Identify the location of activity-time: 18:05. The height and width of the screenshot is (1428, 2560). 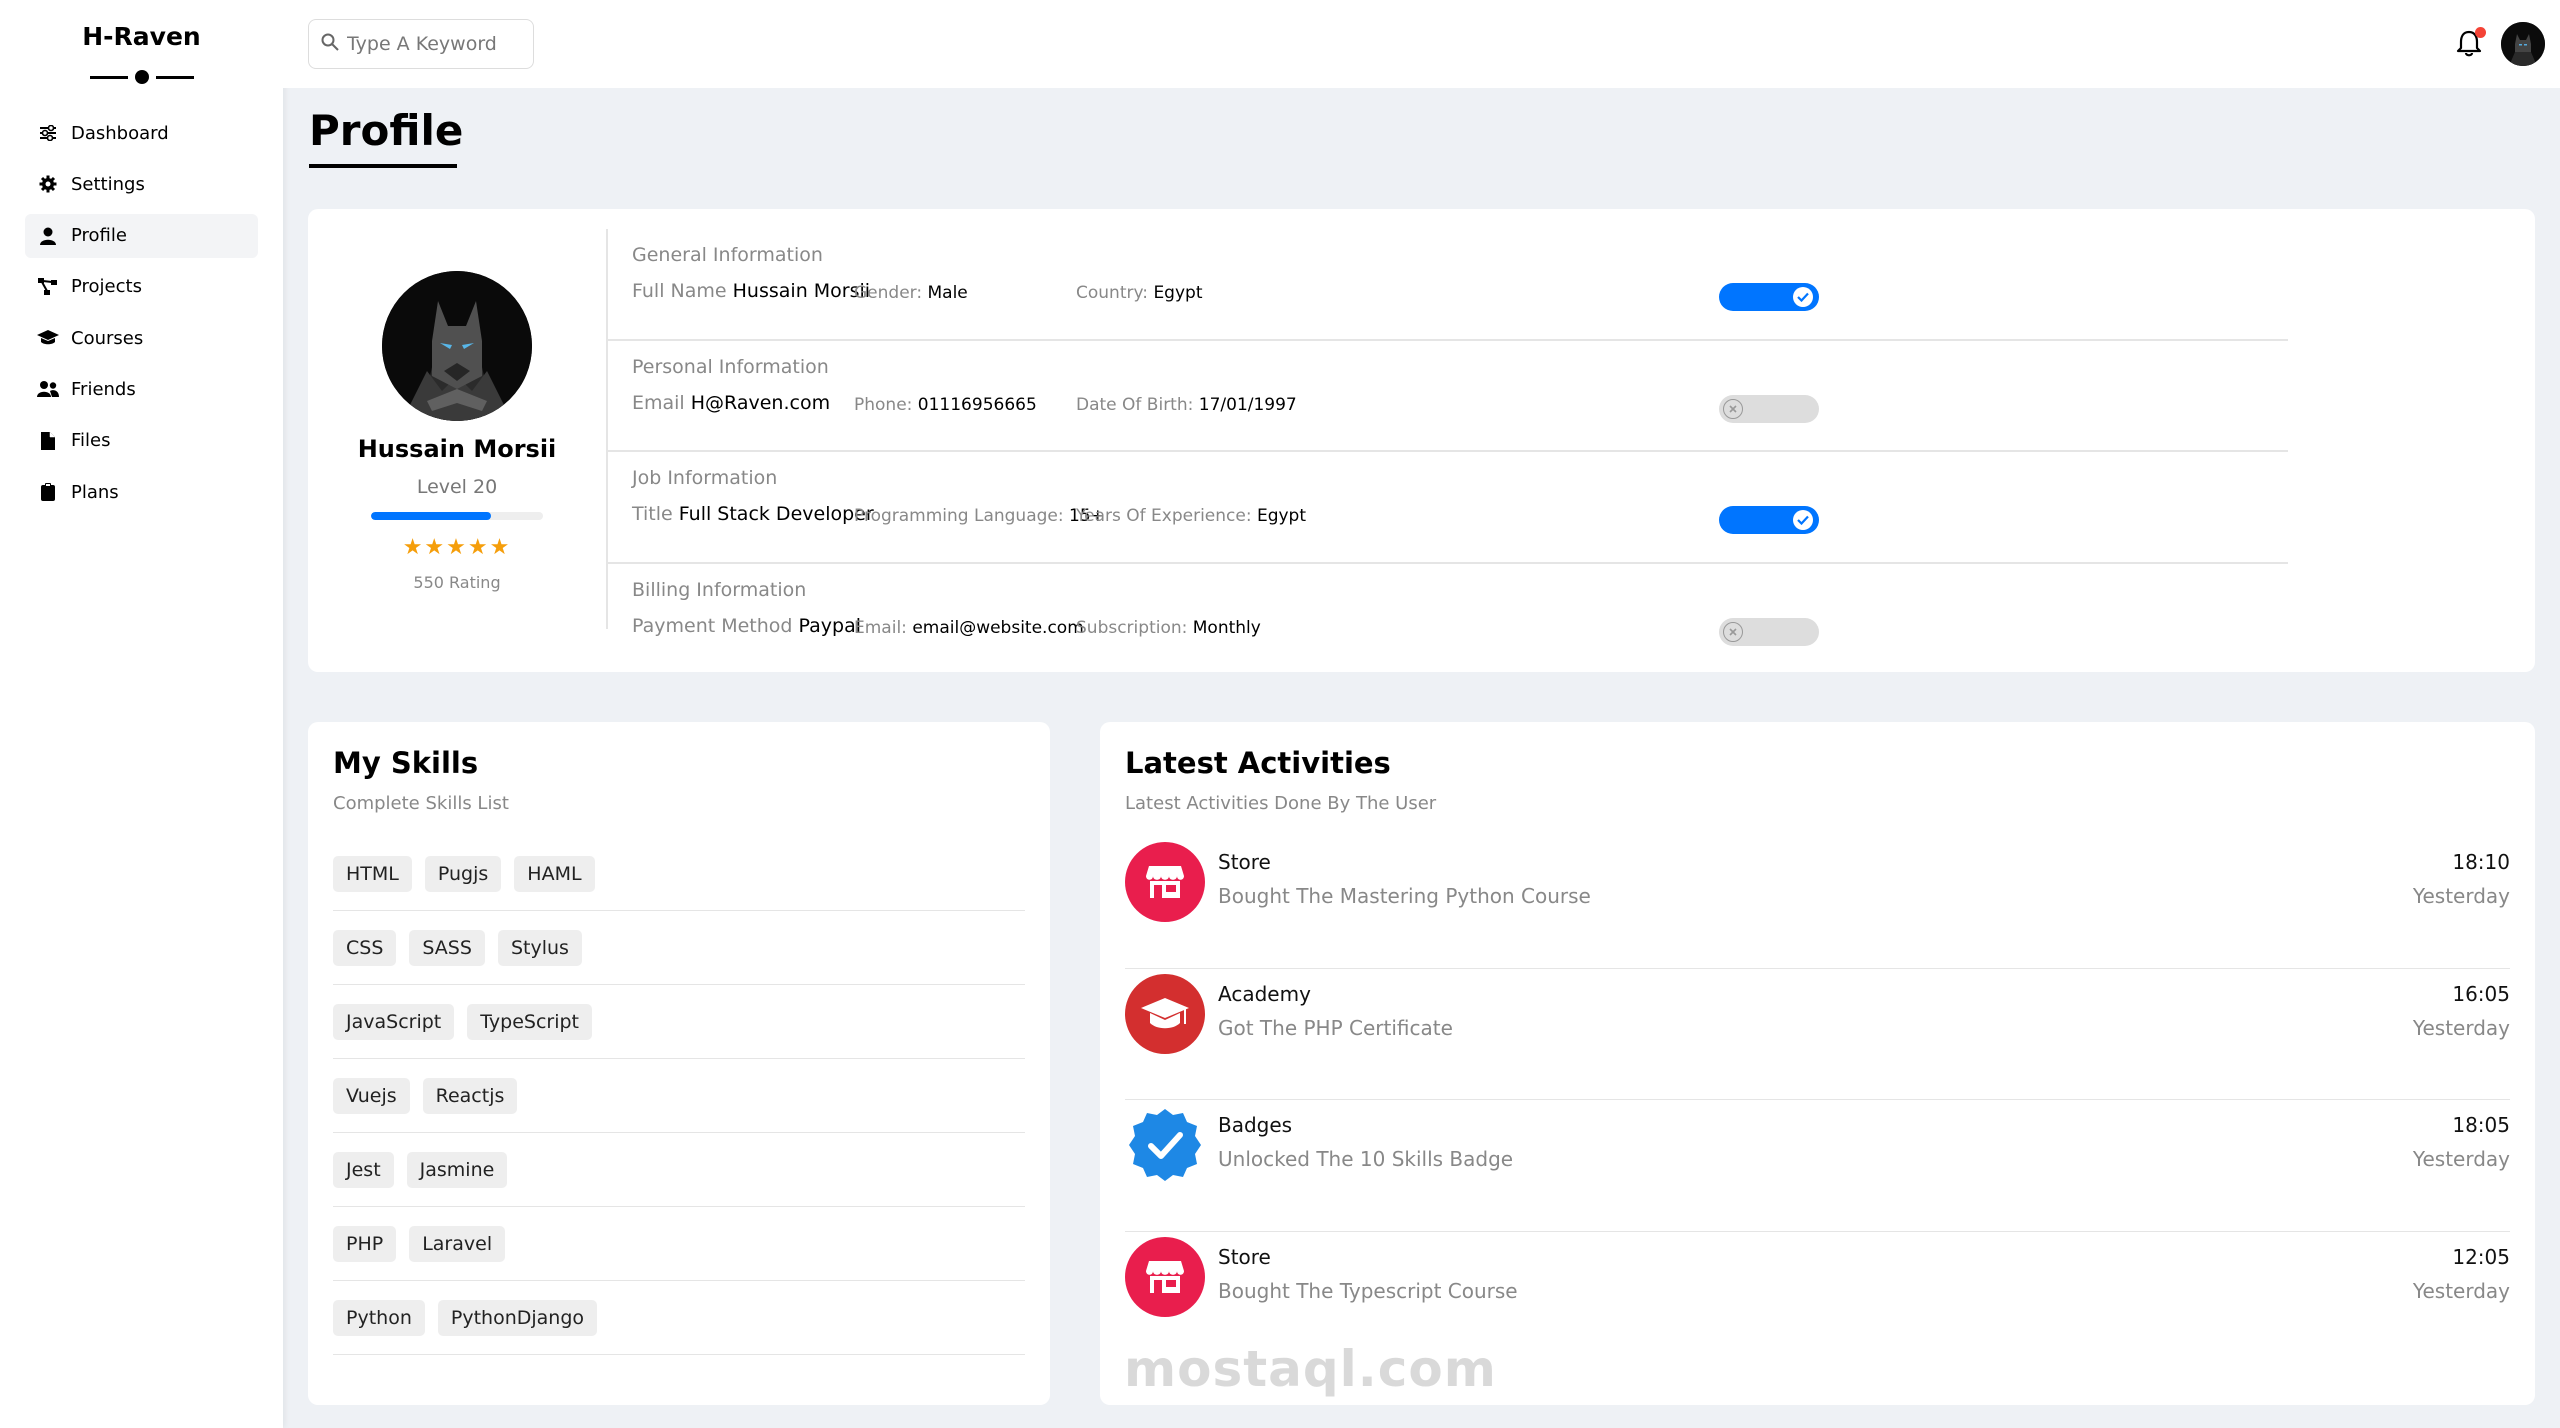
(2481, 1125).